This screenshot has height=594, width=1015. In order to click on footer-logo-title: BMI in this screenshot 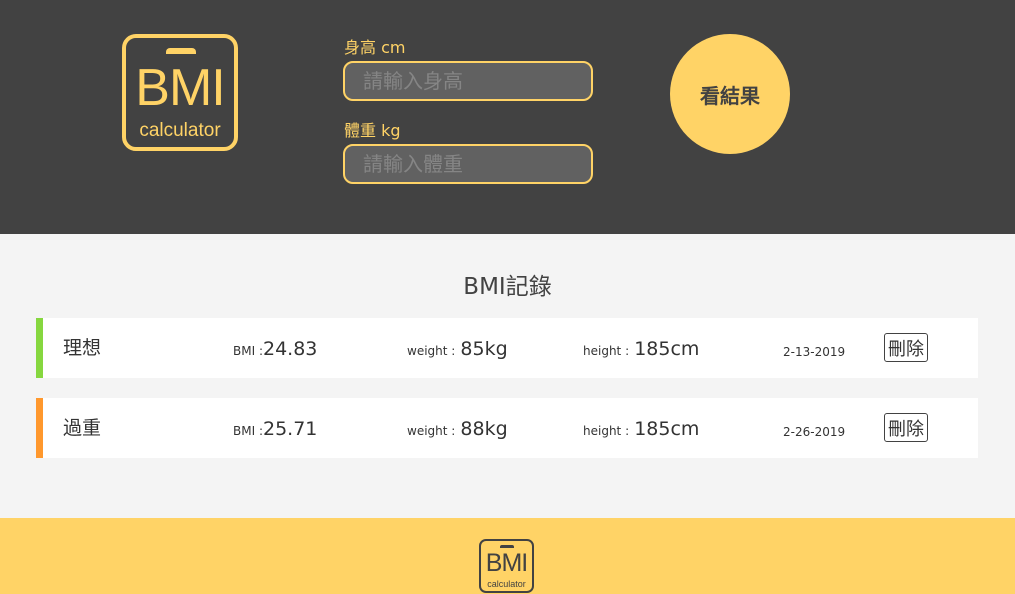, I will do `click(506, 563)`.